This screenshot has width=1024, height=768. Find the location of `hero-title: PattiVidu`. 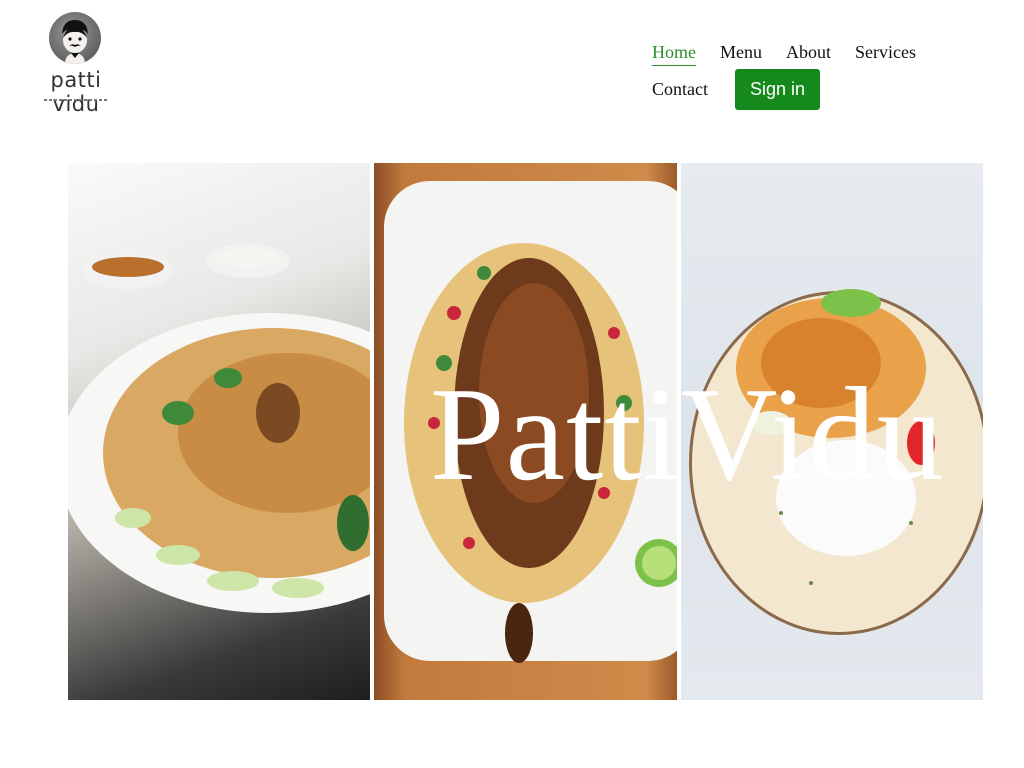

hero-title: PattiVidu is located at coordinates (687, 434).